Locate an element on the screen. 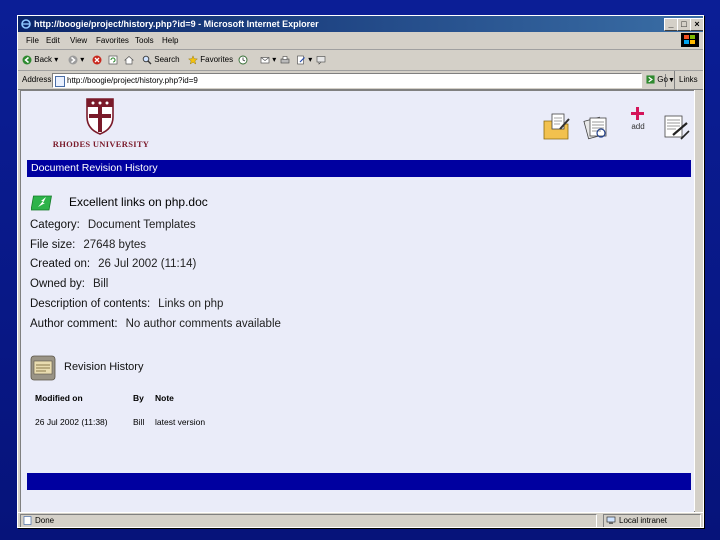 This screenshot has width=720, height=540. field-description: Description of contents: Links on php is located at coordinates (126, 304).